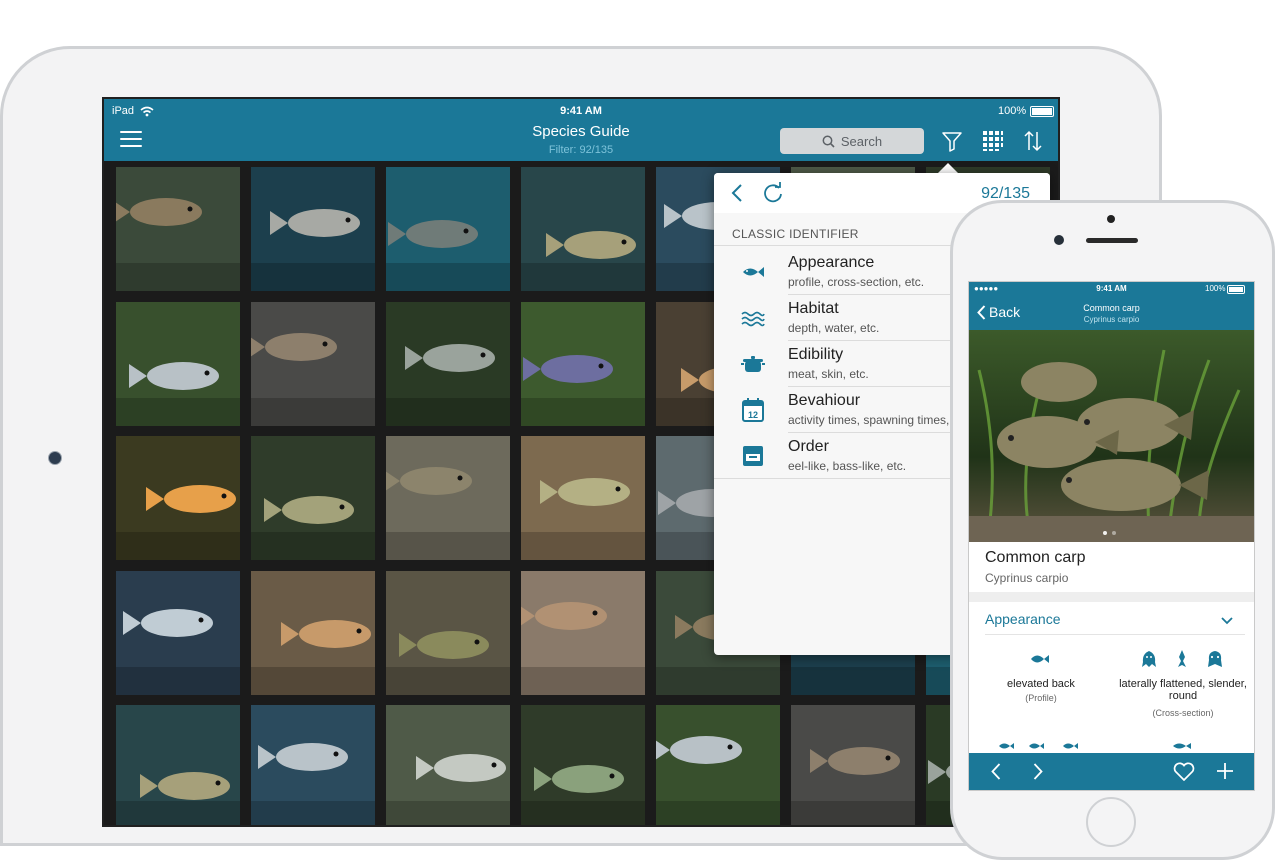 The height and width of the screenshot is (860, 1276). What do you see at coordinates (824, 400) in the screenshot?
I see `filter-item-label: Bevahiour` at bounding box center [824, 400].